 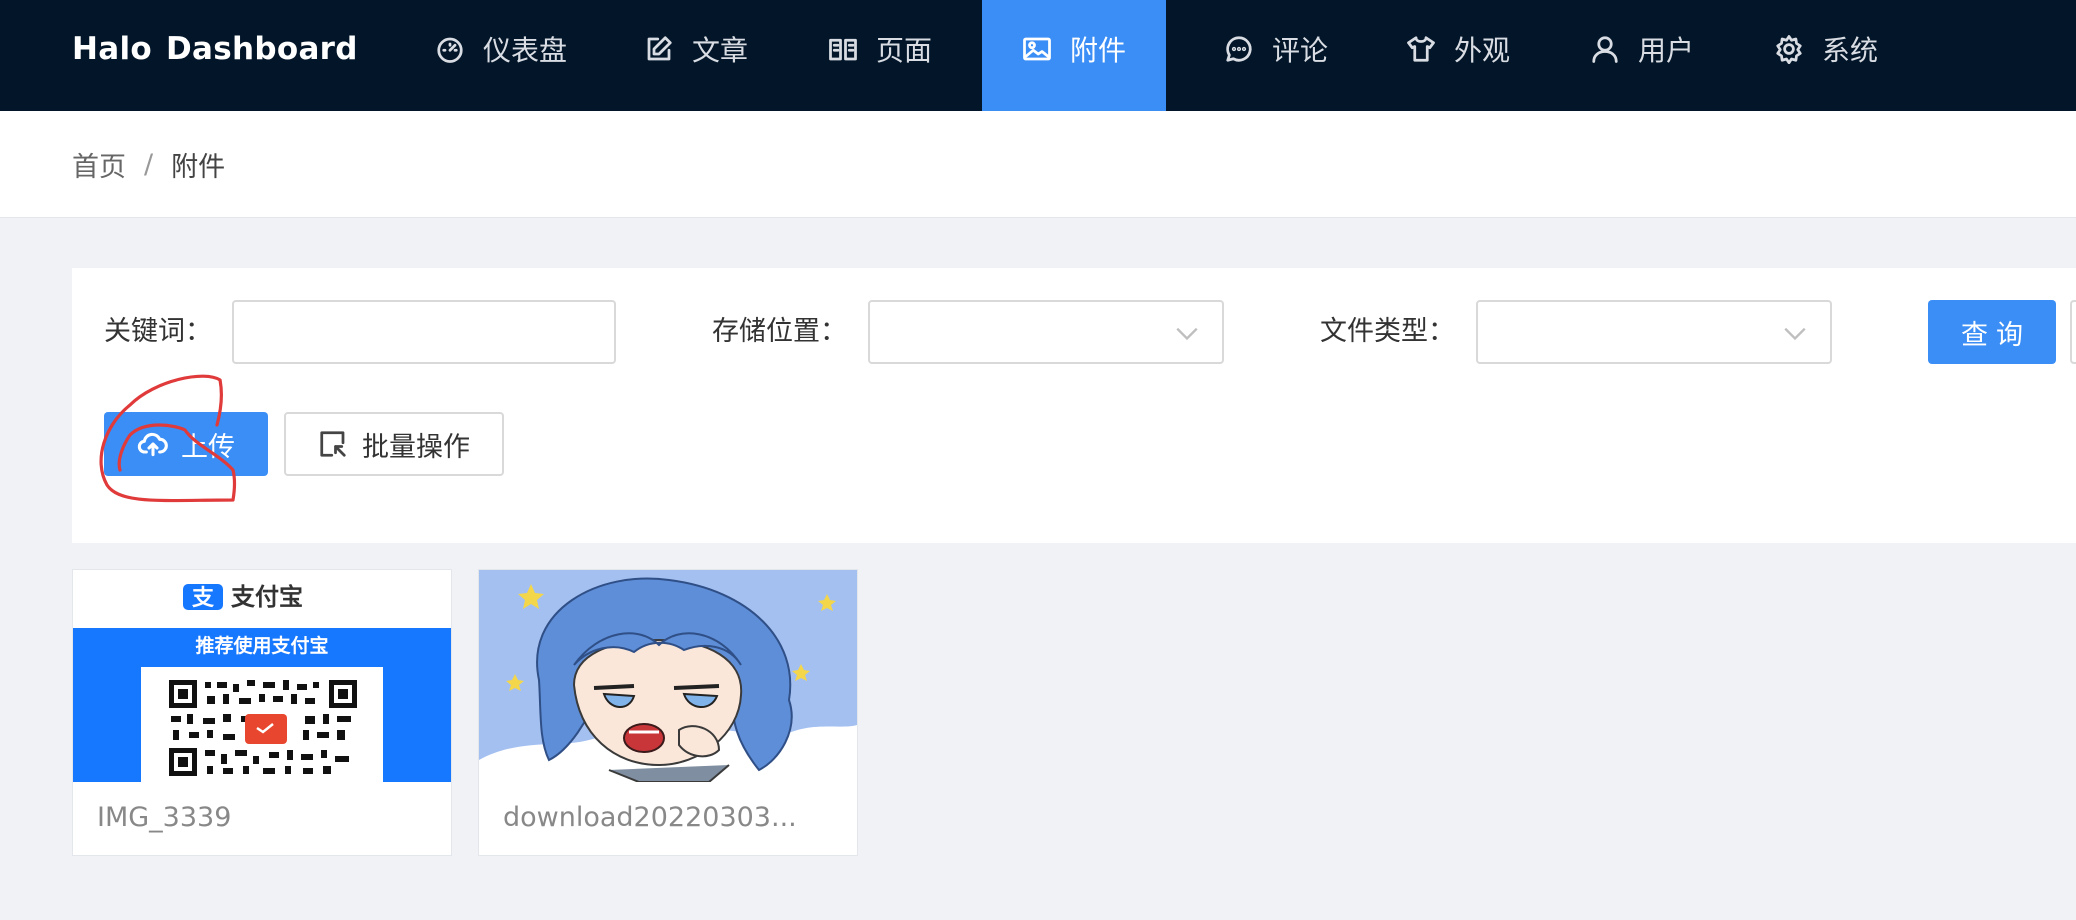 What do you see at coordinates (152, 444) in the screenshot?
I see `cloud-upload-icon` at bounding box center [152, 444].